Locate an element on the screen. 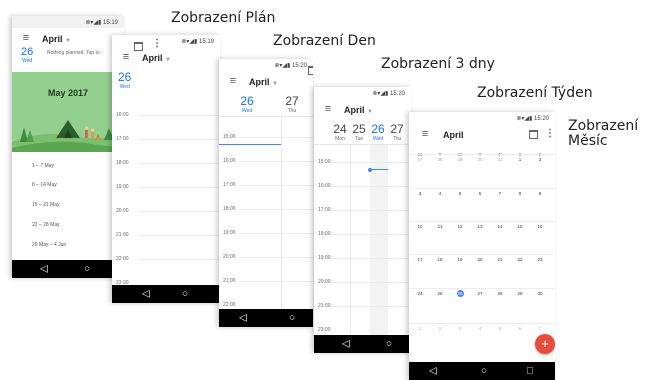 This screenshot has width=646, height=380. month-day-cell: 12 is located at coordinates (460, 226).